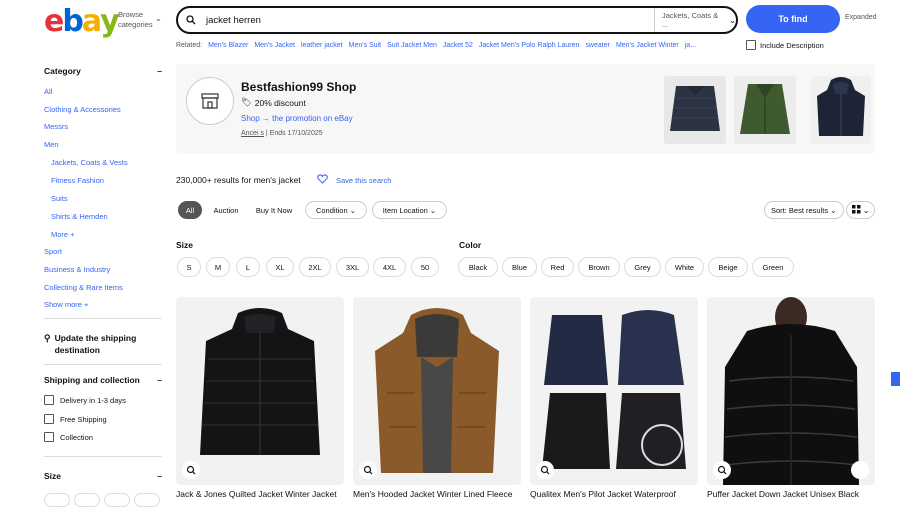 Image resolution: width=900 pixels, height=507 pixels. What do you see at coordinates (274, 45) in the screenshot?
I see `related-link: Men's Jacket` at bounding box center [274, 45].